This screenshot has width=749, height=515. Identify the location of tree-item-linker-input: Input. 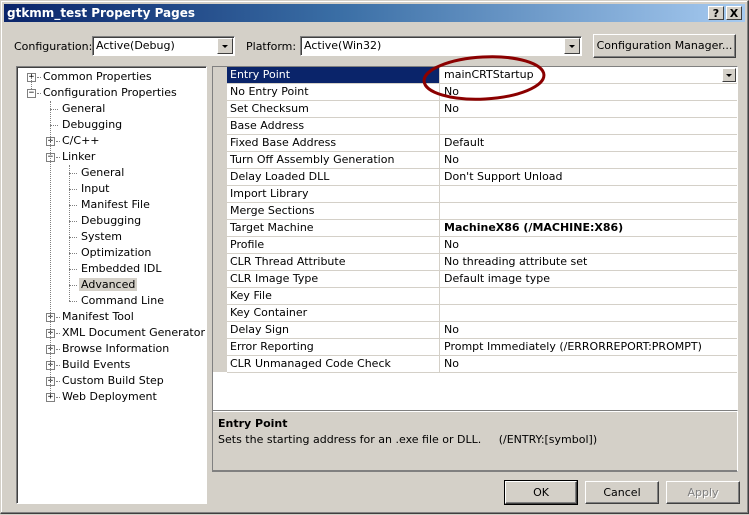
(95, 189).